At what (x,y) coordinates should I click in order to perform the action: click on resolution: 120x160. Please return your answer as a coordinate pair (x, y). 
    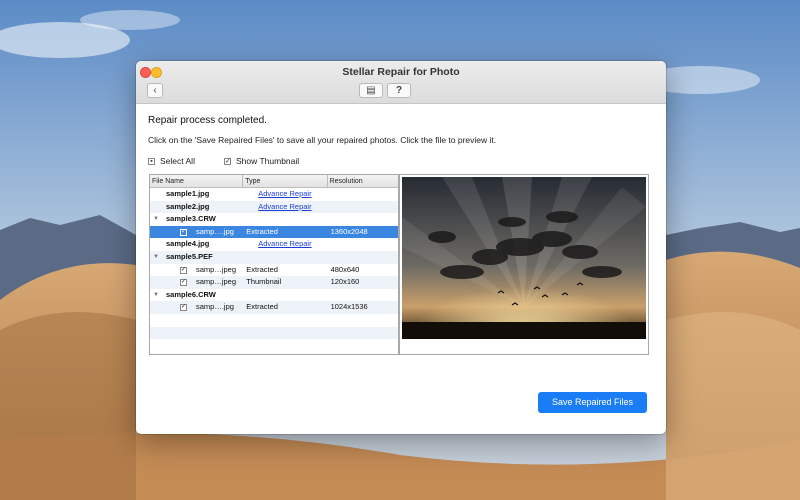
    Looking at the image, I should click on (345, 282).